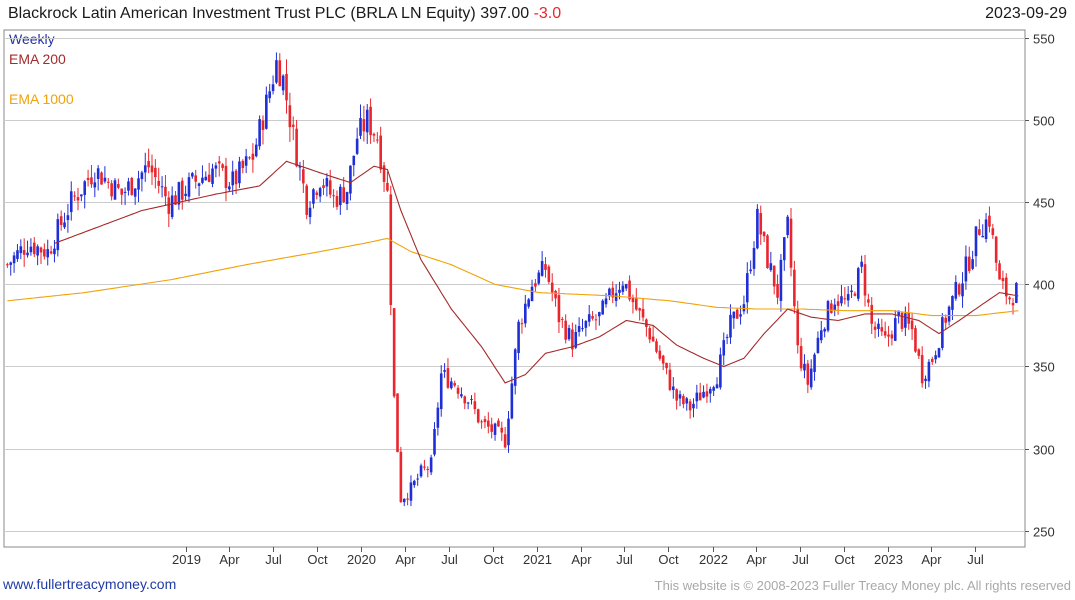  What do you see at coordinates (1044, 532) in the screenshot?
I see `y-tick-label: 250` at bounding box center [1044, 532].